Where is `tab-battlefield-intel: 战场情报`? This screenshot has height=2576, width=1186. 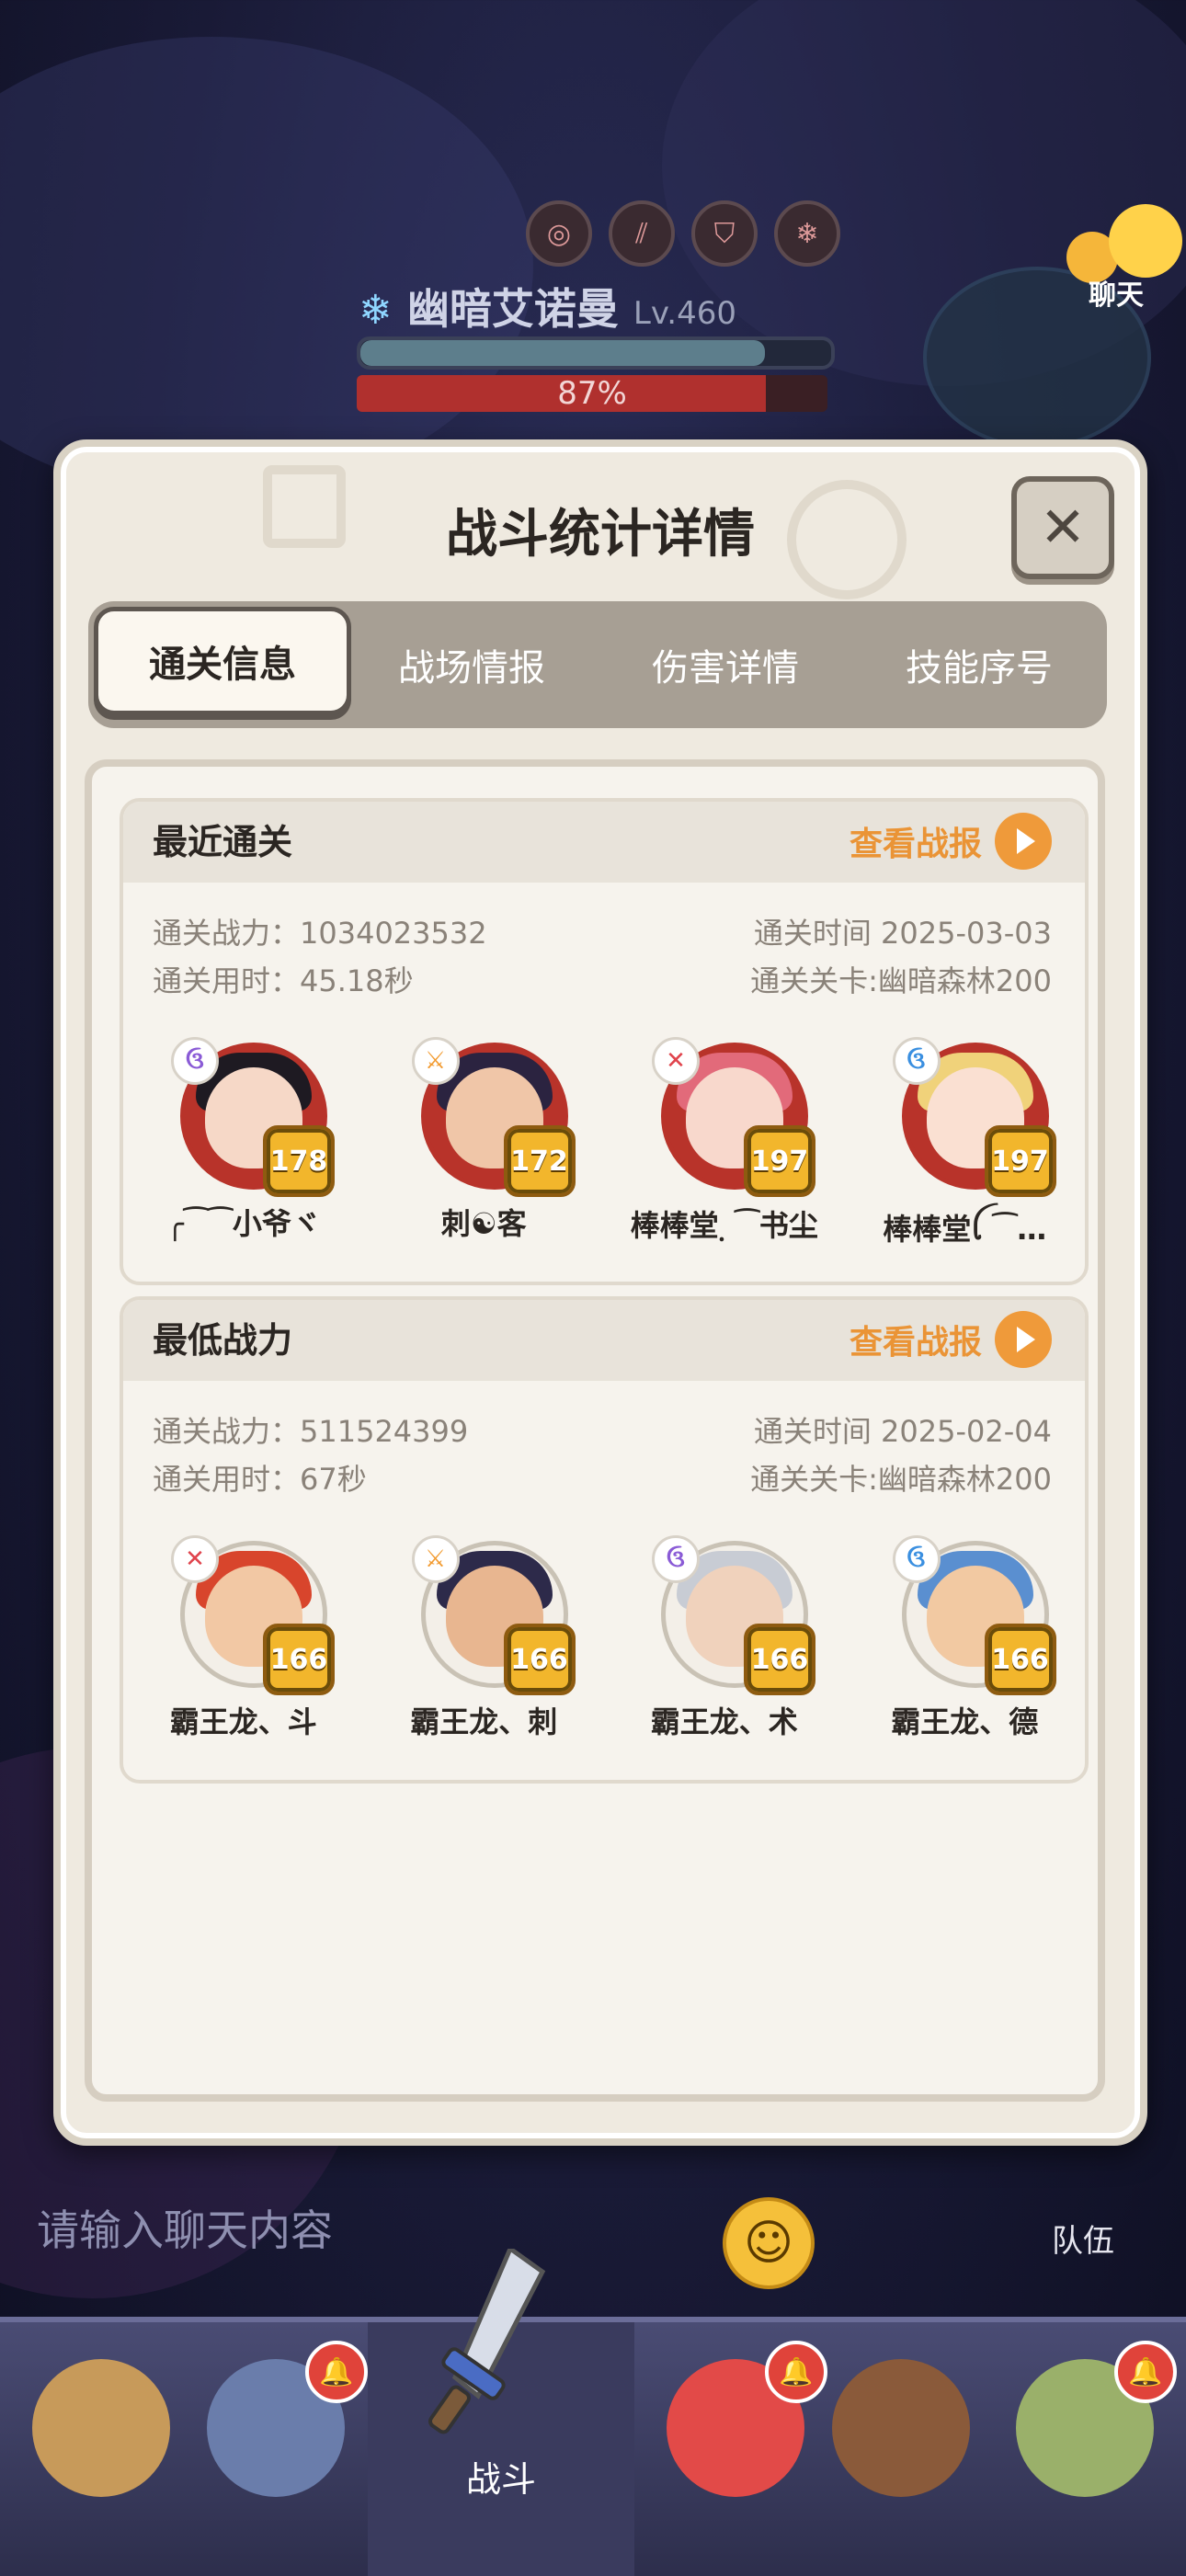
tab-battlefield-intel: 战场情报 is located at coordinates (472, 664).